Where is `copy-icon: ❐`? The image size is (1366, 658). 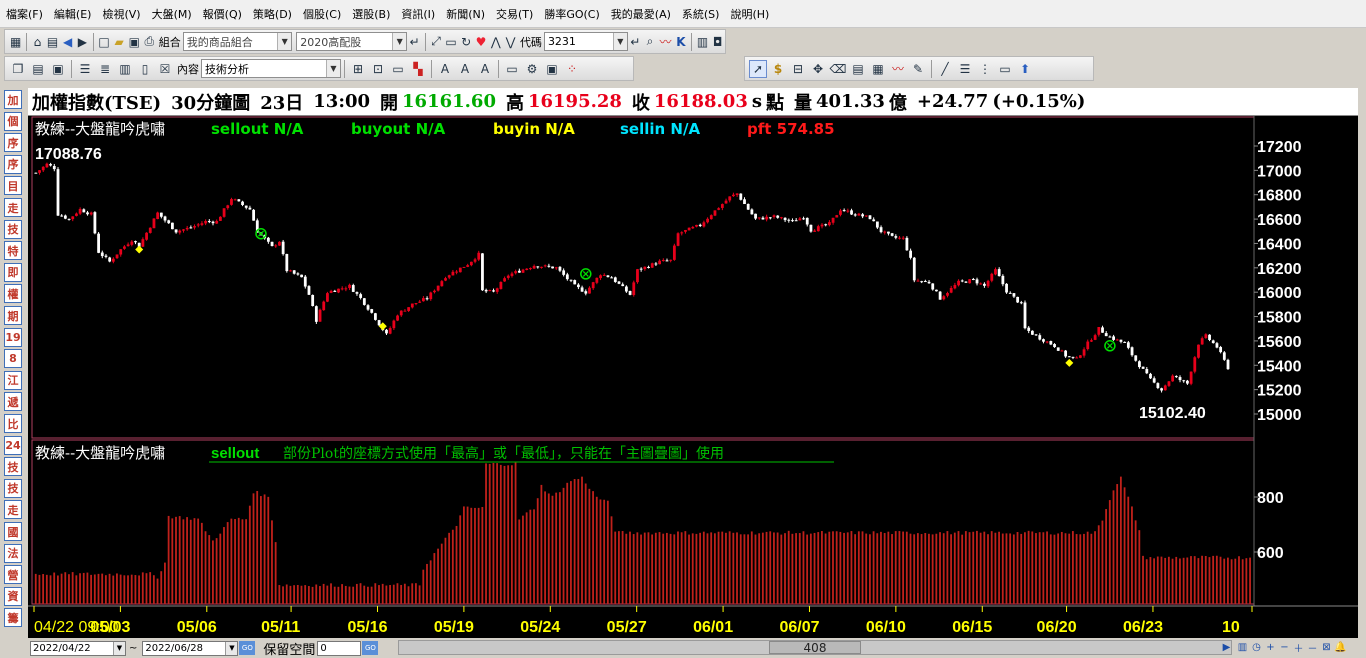 copy-icon: ❐ is located at coordinates (18, 69).